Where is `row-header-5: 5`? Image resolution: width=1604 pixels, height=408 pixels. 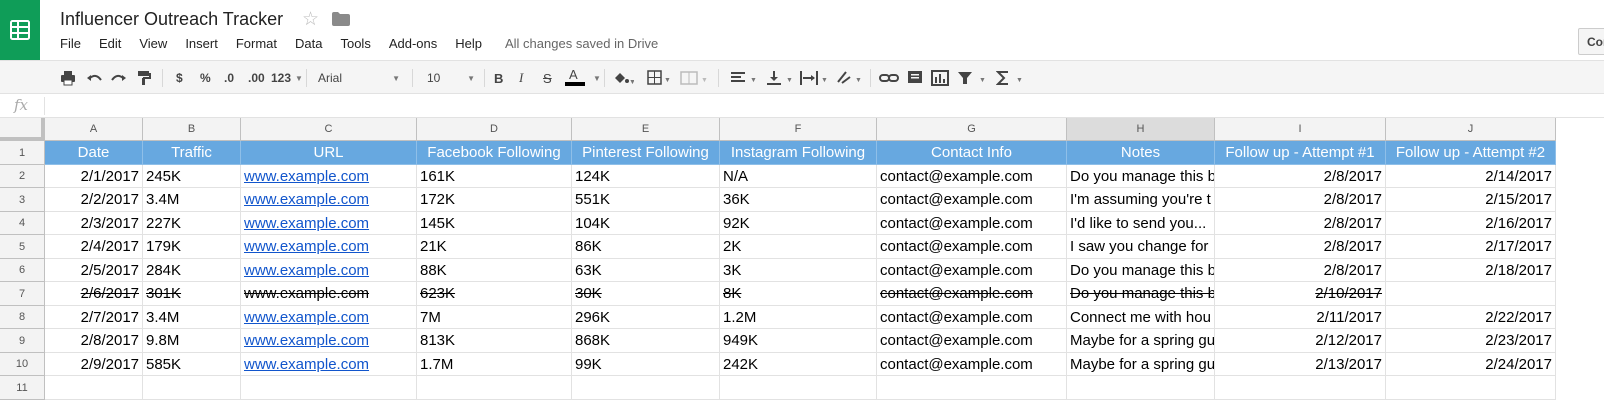 row-header-5: 5 is located at coordinates (22, 247).